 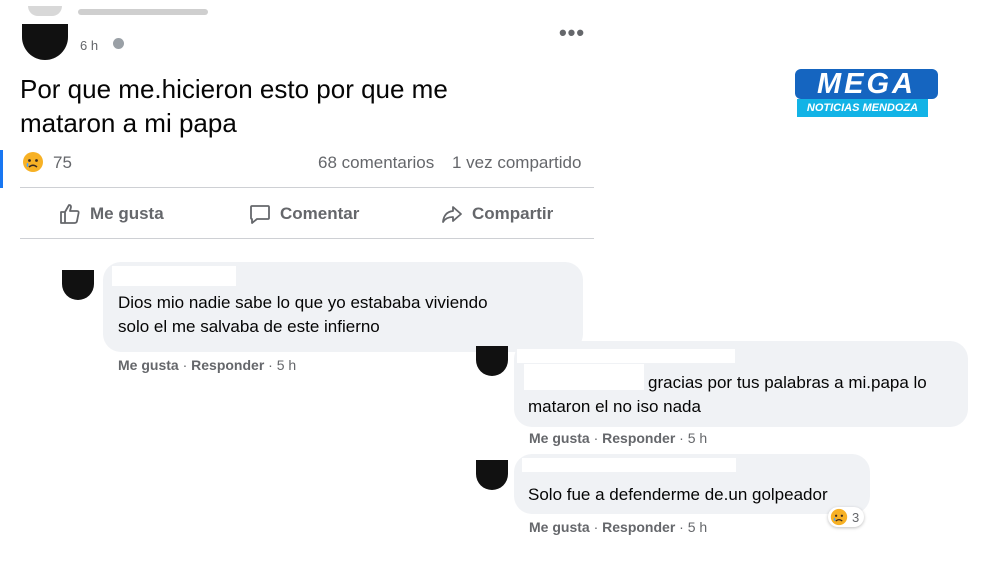 I want to click on like-button: Me gusta, so click(x=111, y=214).